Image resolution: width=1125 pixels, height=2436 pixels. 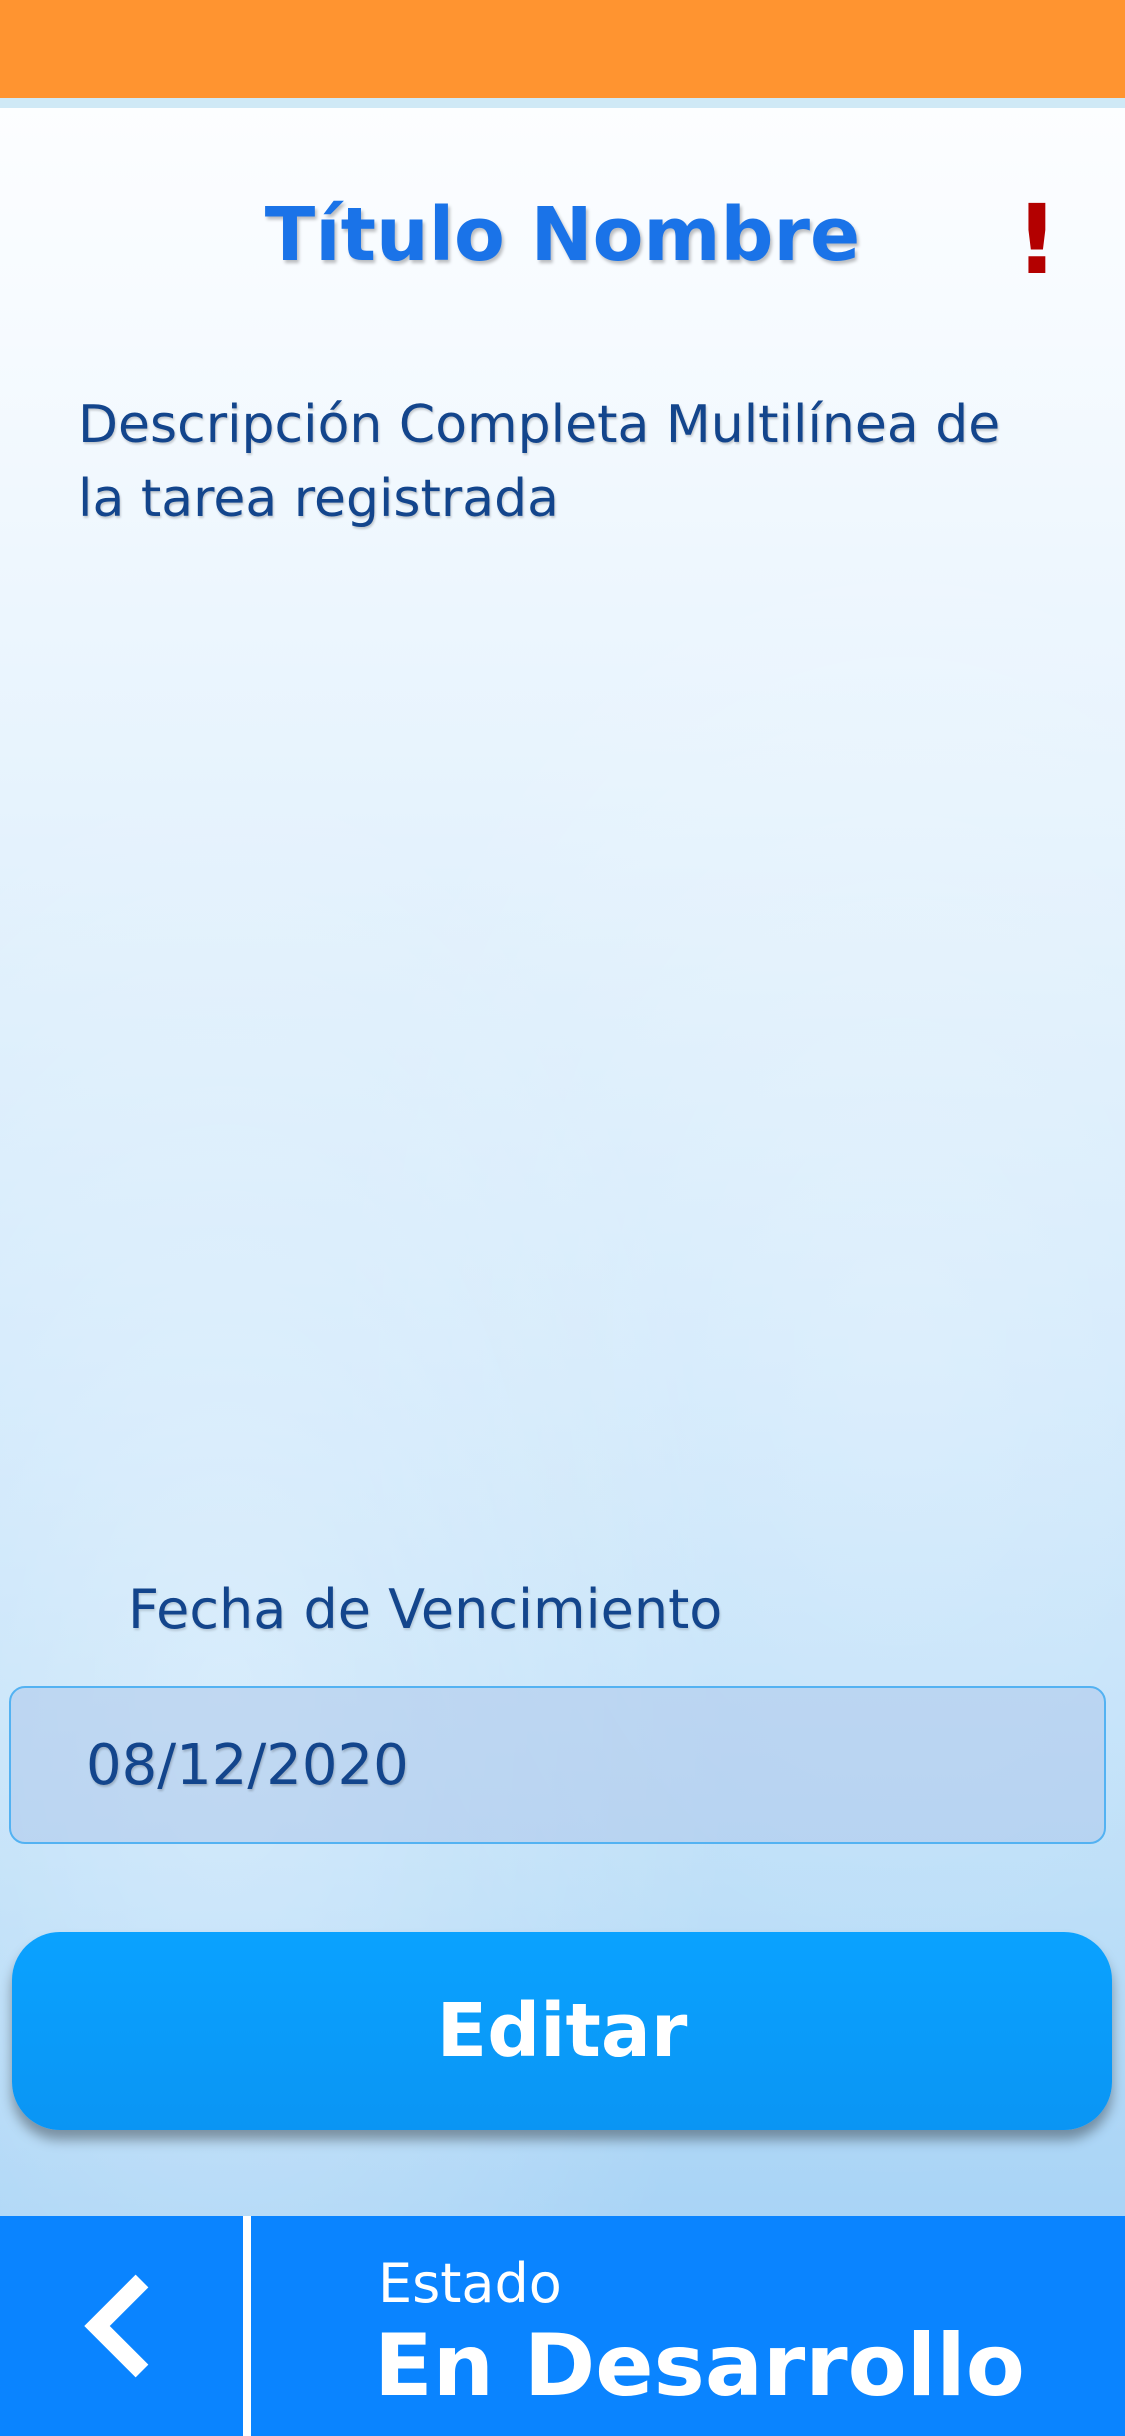 I want to click on due-date-value: 08/12/2020, so click(x=247, y=1765).